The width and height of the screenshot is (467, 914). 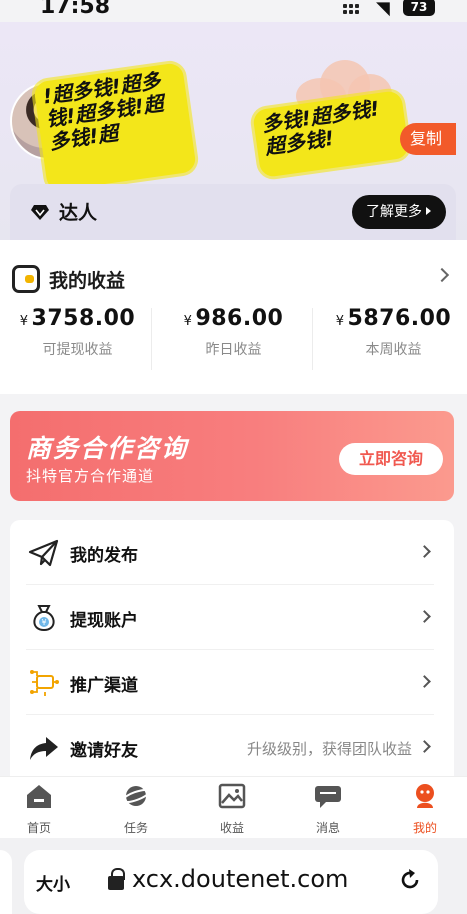 What do you see at coordinates (53, 882) in the screenshot?
I see `text-size-button: 大小` at bounding box center [53, 882].